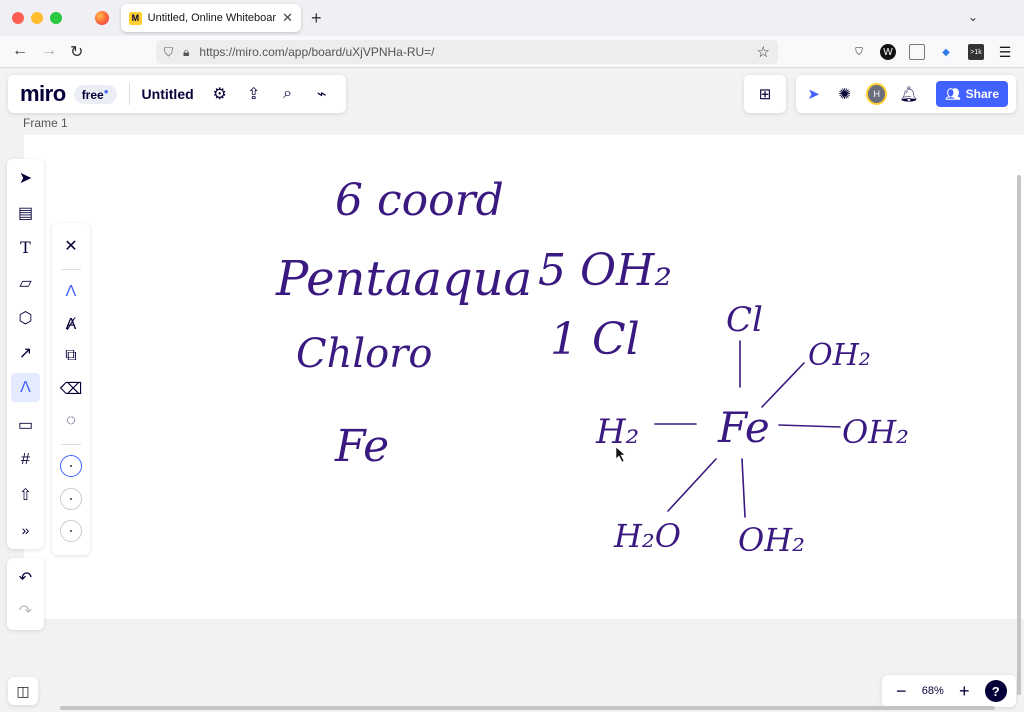 The image size is (1024, 712). What do you see at coordinates (71, 325) in the screenshot?
I see `highlighter-icon: Ⱥ` at bounding box center [71, 325].